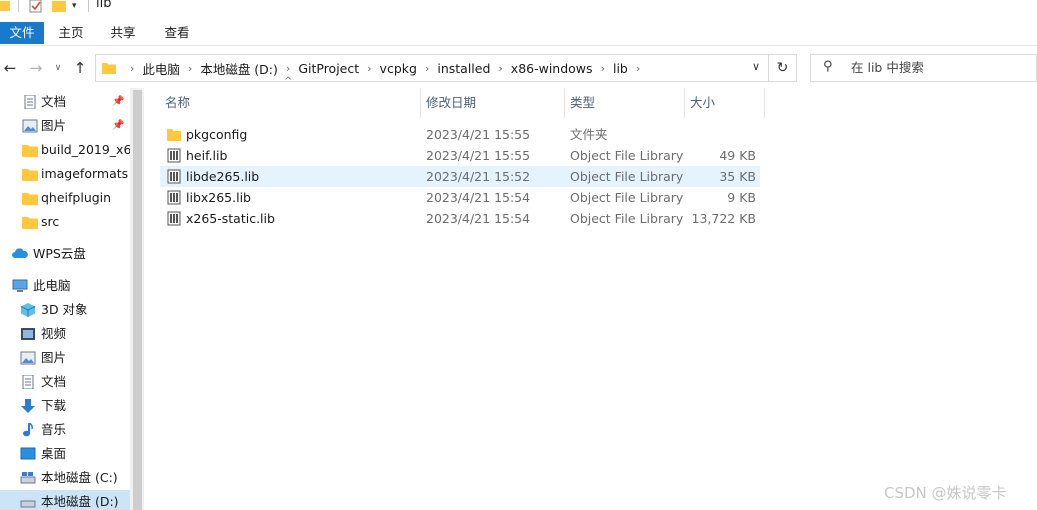  I want to click on sidebar-item-label: qheifplugin, so click(76, 197).